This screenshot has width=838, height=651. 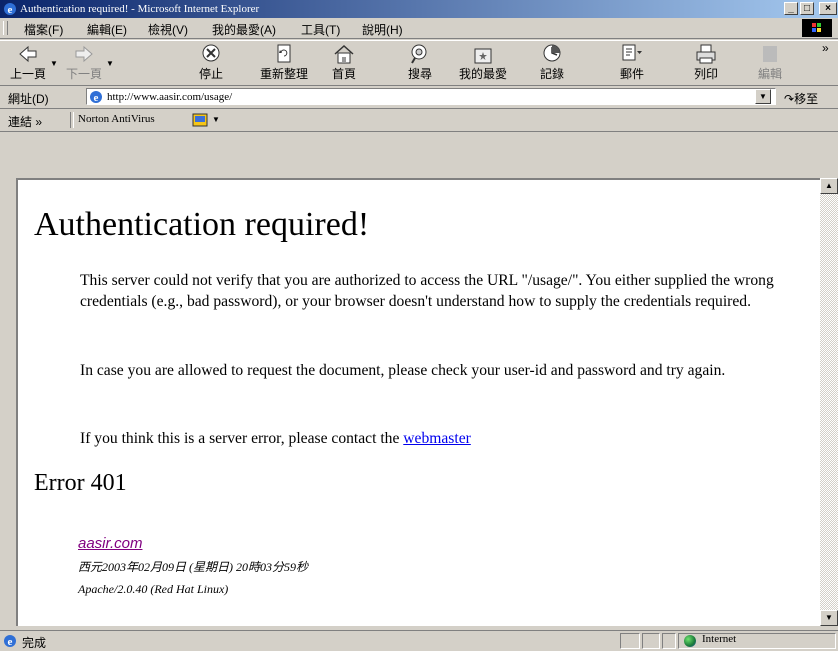 I want to click on menu-bar: 檔案(F) 編輯(E) 檢視(V) 我的最愛(A) 工具(T) 說明(H), so click(x=419, y=28).